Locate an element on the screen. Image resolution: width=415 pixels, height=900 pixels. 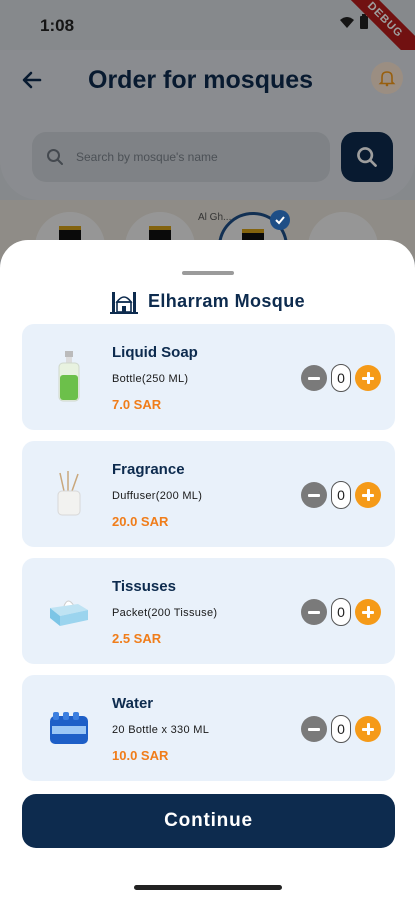
product-name: Fragrance is located at coordinates (148, 469).